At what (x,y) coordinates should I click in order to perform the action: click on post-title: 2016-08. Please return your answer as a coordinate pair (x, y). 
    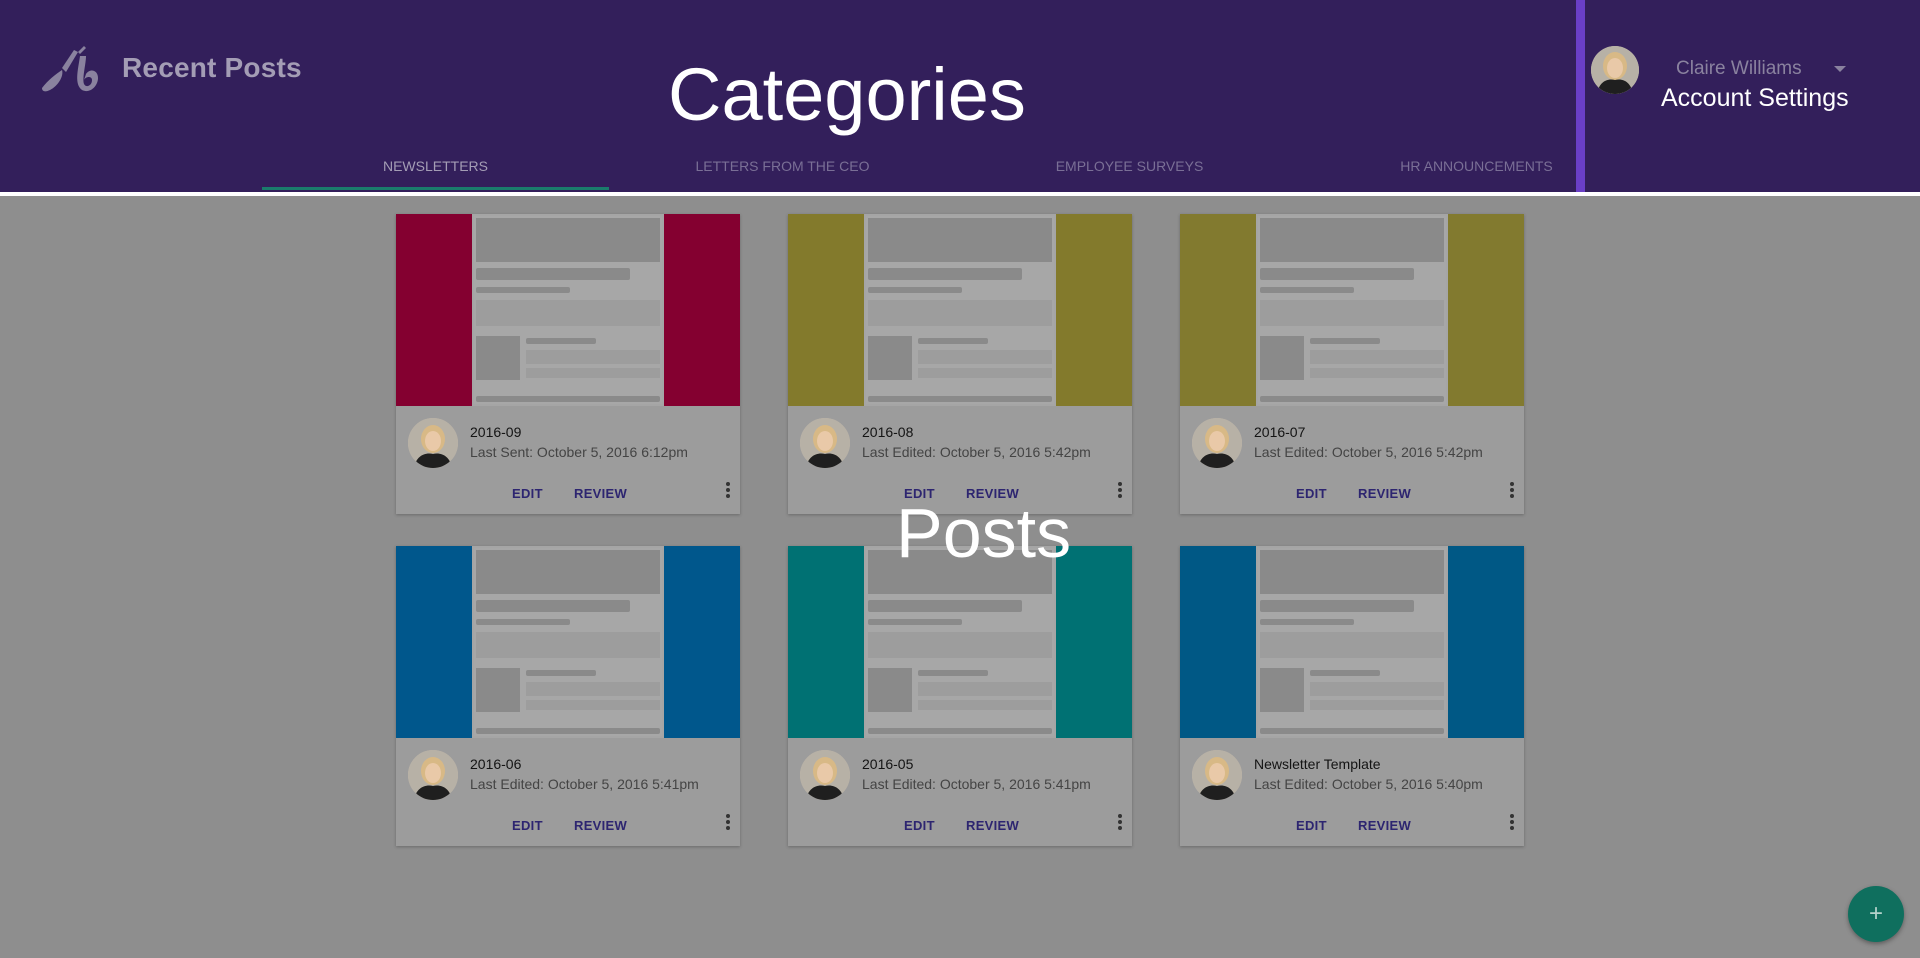
    Looking at the image, I should click on (888, 432).